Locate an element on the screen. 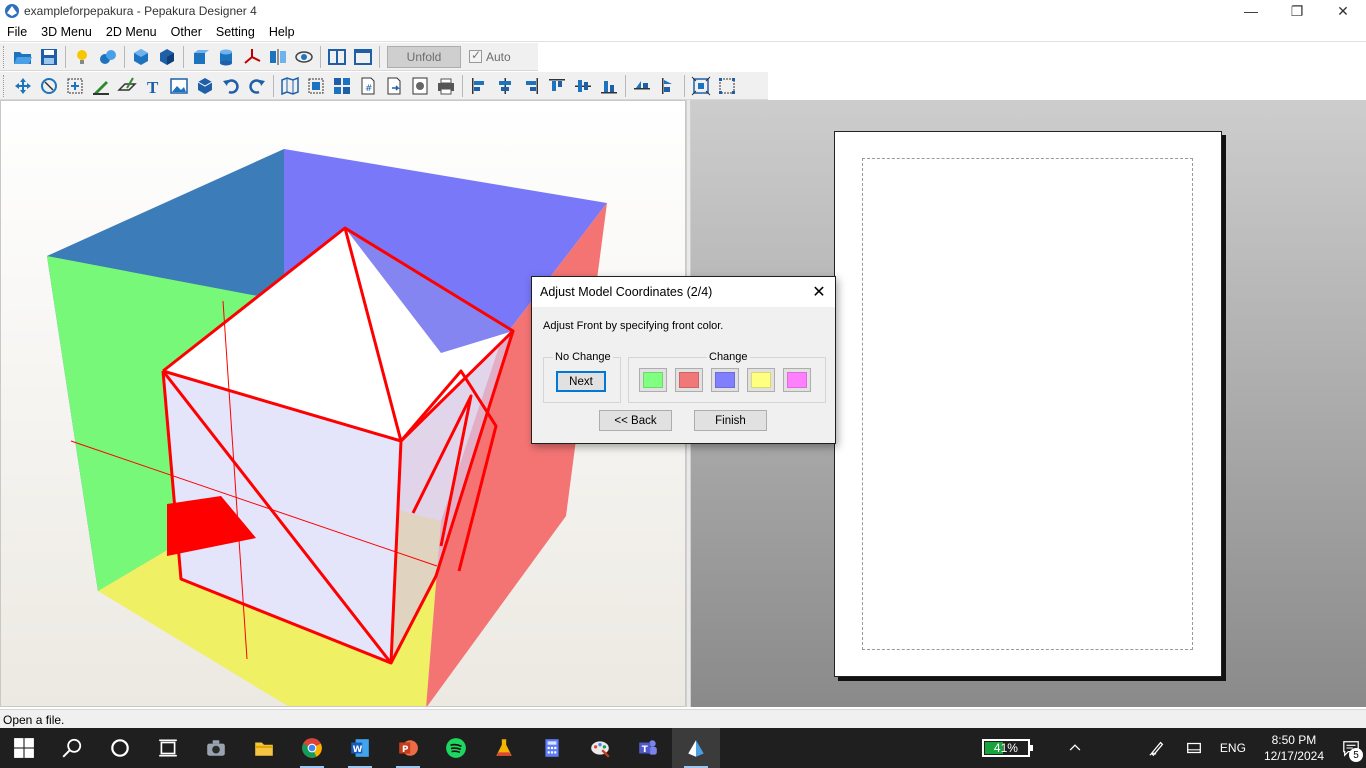 The height and width of the screenshot is (768, 1366). save-button is located at coordinates (49, 57).